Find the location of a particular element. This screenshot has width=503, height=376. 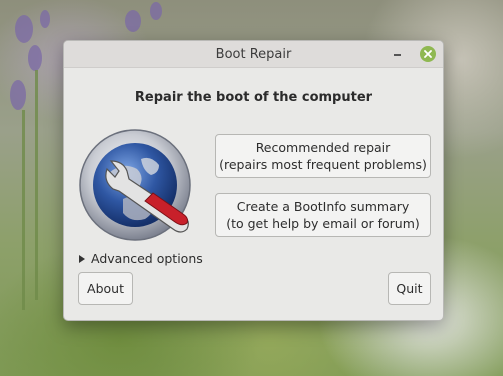

bootinfo-summary-sublabel: (to get help by email or forum) is located at coordinates (323, 223).